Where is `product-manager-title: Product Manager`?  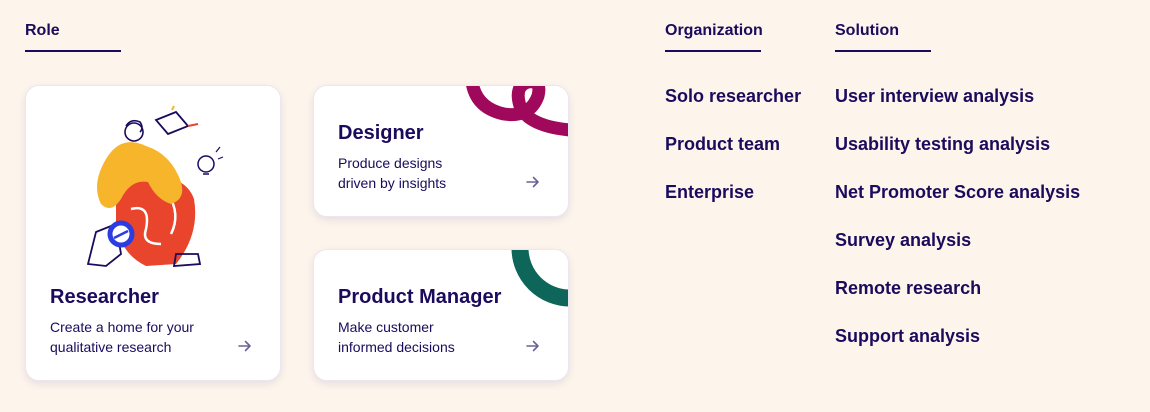
product-manager-title: Product Manager is located at coordinates (420, 297).